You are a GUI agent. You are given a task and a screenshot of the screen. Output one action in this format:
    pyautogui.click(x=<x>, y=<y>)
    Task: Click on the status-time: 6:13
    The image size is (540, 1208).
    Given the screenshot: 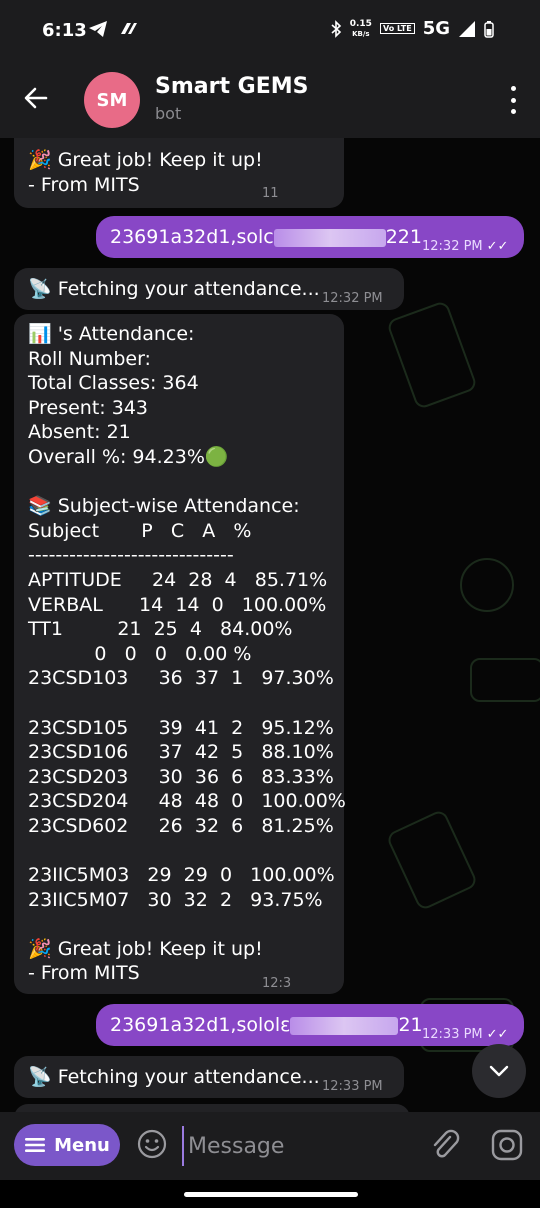 What is the action you would take?
    pyautogui.click(x=64, y=30)
    